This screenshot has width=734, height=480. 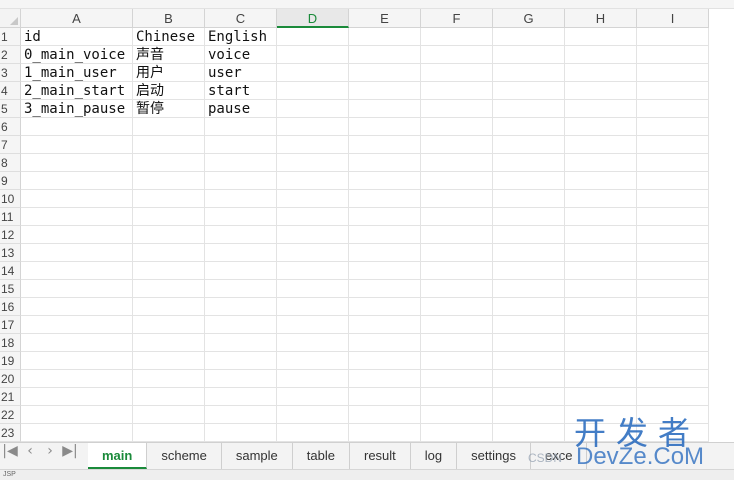 What do you see at coordinates (529, 433) in the screenshot?
I see `cell-g23` at bounding box center [529, 433].